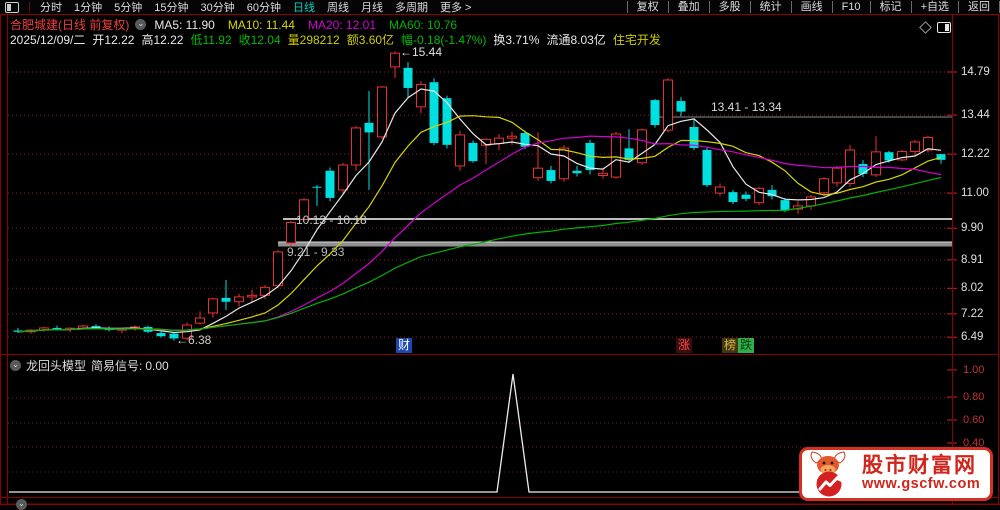 This screenshot has width=1000, height=510. What do you see at coordinates (688, 7) in the screenshot?
I see `toolbar-button-1: 叠加` at bounding box center [688, 7].